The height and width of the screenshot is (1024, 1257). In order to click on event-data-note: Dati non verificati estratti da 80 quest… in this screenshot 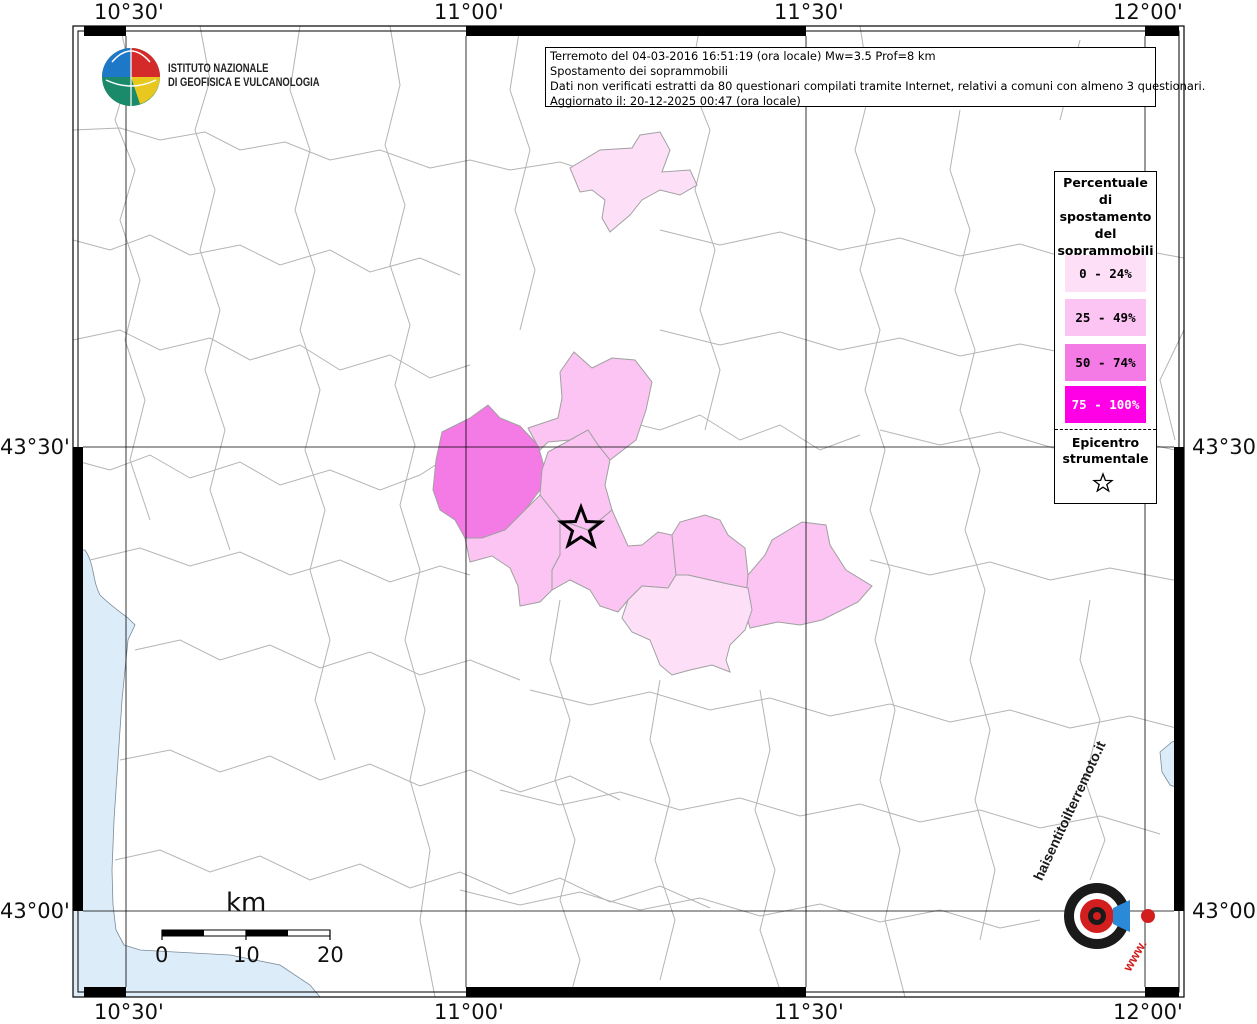, I will do `click(878, 86)`.